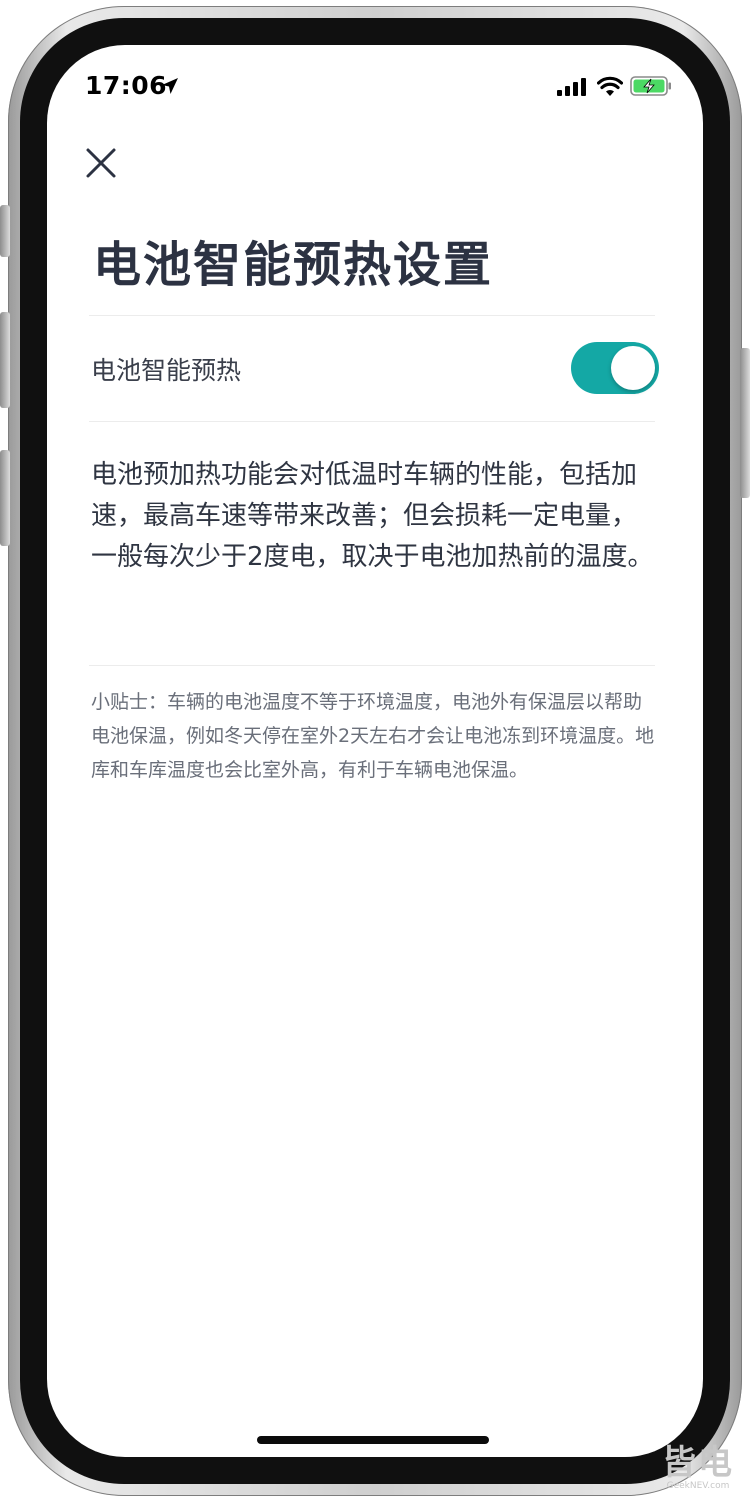 This screenshot has height=1501, width=750. Describe the element at coordinates (633, 368) in the screenshot. I see `toggle-knob` at that location.